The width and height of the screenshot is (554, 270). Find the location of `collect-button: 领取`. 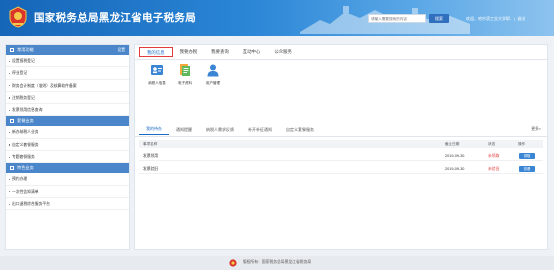

collect-button: 领取 is located at coordinates (527, 156).